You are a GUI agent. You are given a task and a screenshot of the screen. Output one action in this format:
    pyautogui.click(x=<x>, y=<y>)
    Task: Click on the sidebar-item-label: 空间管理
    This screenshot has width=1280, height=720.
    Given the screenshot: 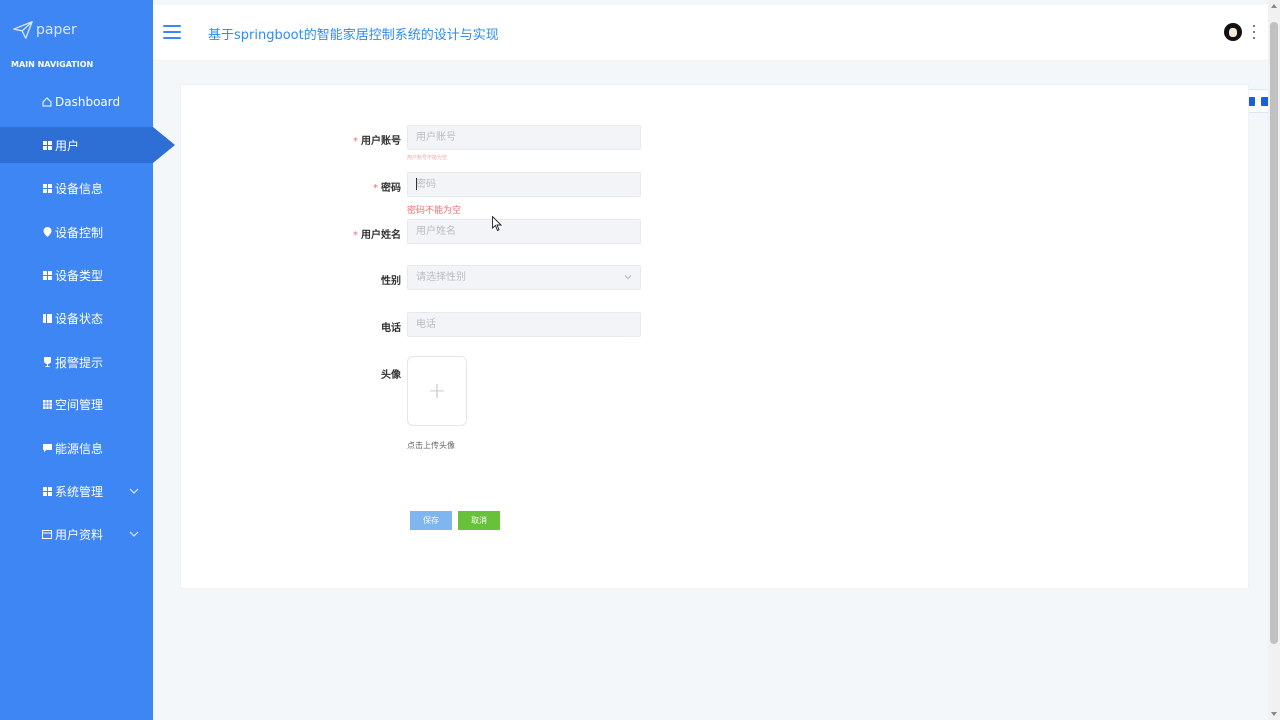 What is the action you would take?
    pyautogui.click(x=79, y=404)
    